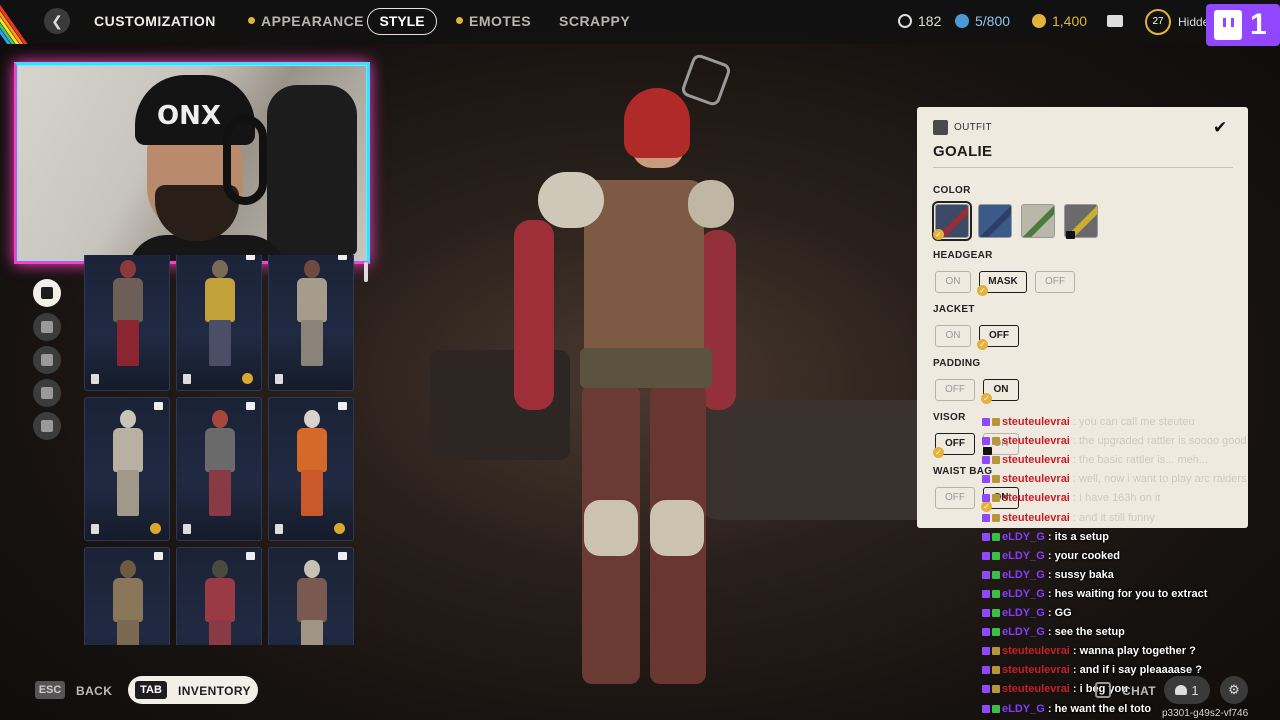  Describe the element at coordinates (1258, 24) in the screenshot. I see `viewer-count: 1` at that location.